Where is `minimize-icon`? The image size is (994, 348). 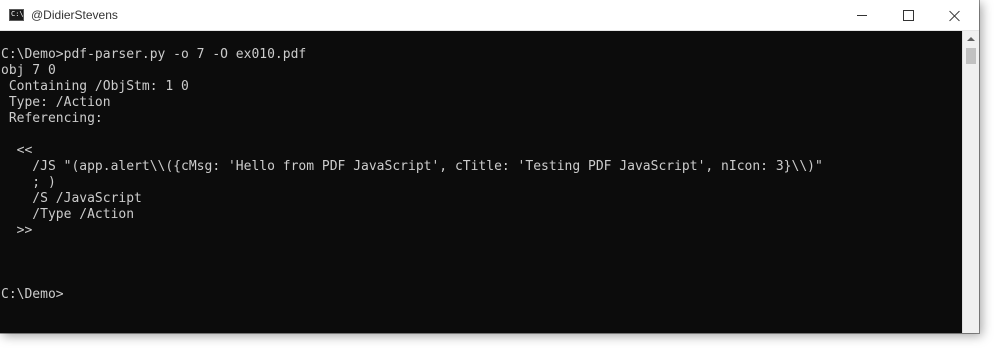 minimize-icon is located at coordinates (862, 15).